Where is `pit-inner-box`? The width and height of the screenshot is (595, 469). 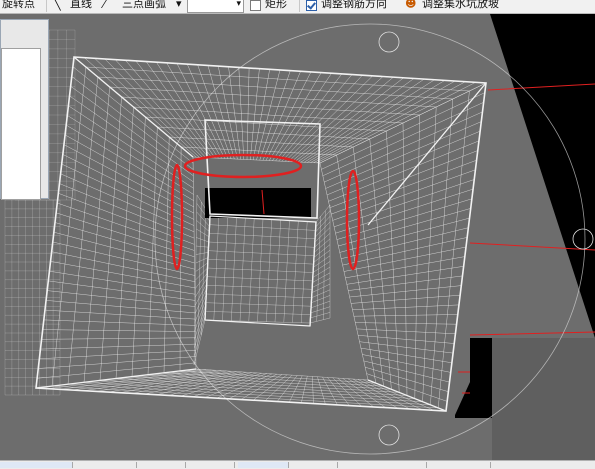
pit-inner-box is located at coordinates (260, 271).